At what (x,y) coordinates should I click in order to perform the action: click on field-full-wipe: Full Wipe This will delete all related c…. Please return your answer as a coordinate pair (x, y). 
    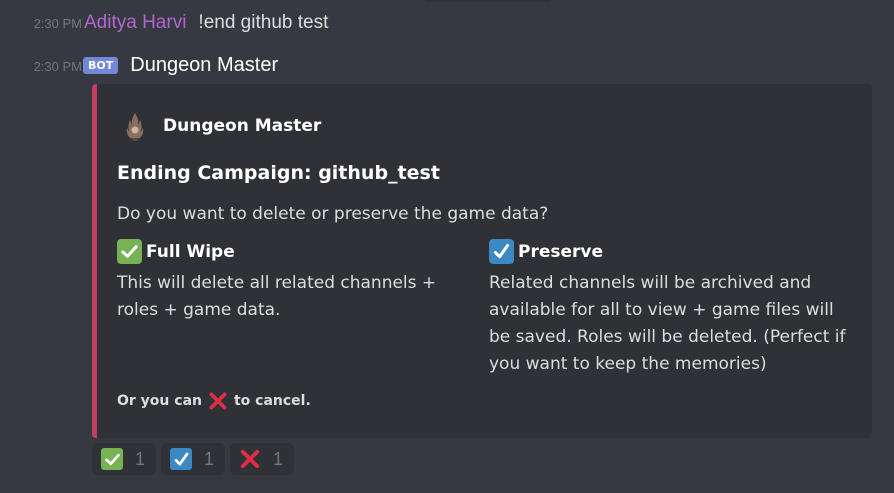
    Looking at the image, I should click on (287, 281).